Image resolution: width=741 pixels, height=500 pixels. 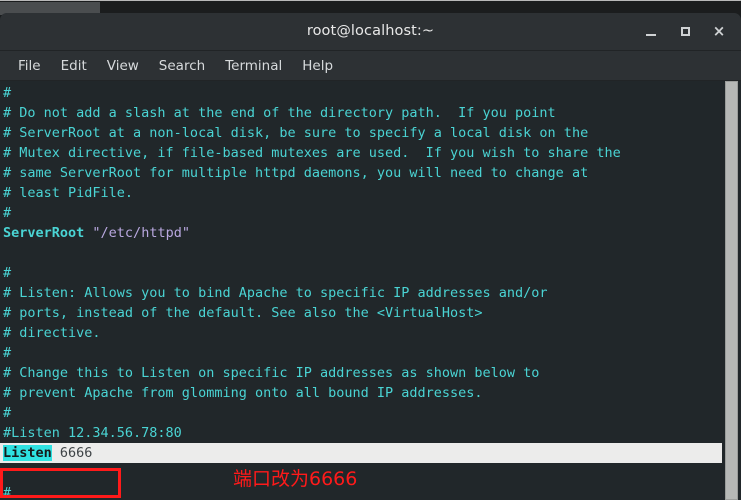 What do you see at coordinates (317, 66) in the screenshot?
I see `menu-item-help: Help` at bounding box center [317, 66].